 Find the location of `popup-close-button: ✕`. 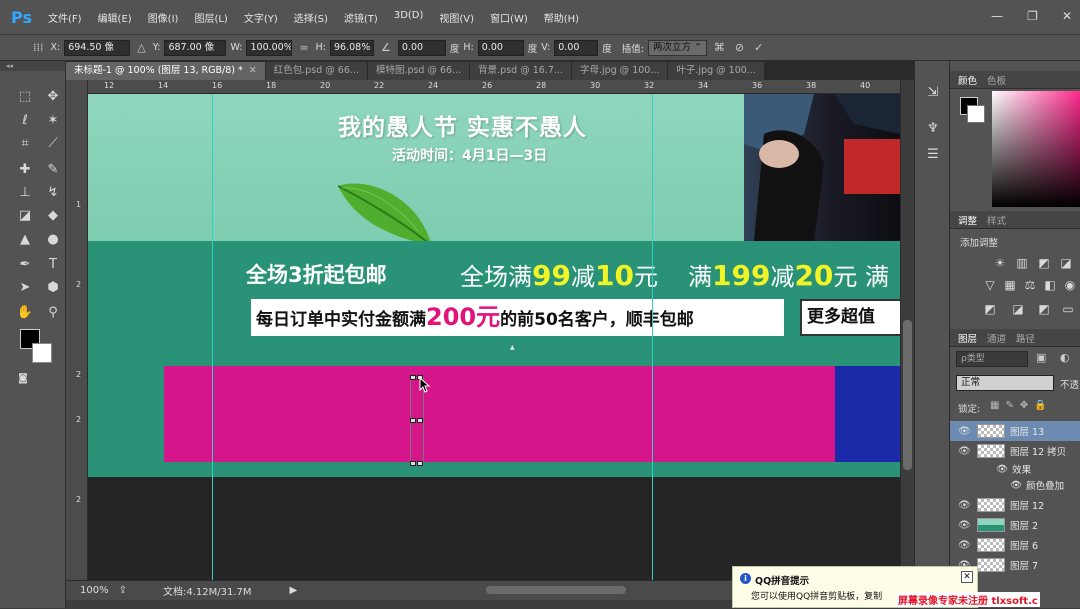

popup-close-button: ✕ is located at coordinates (967, 577).